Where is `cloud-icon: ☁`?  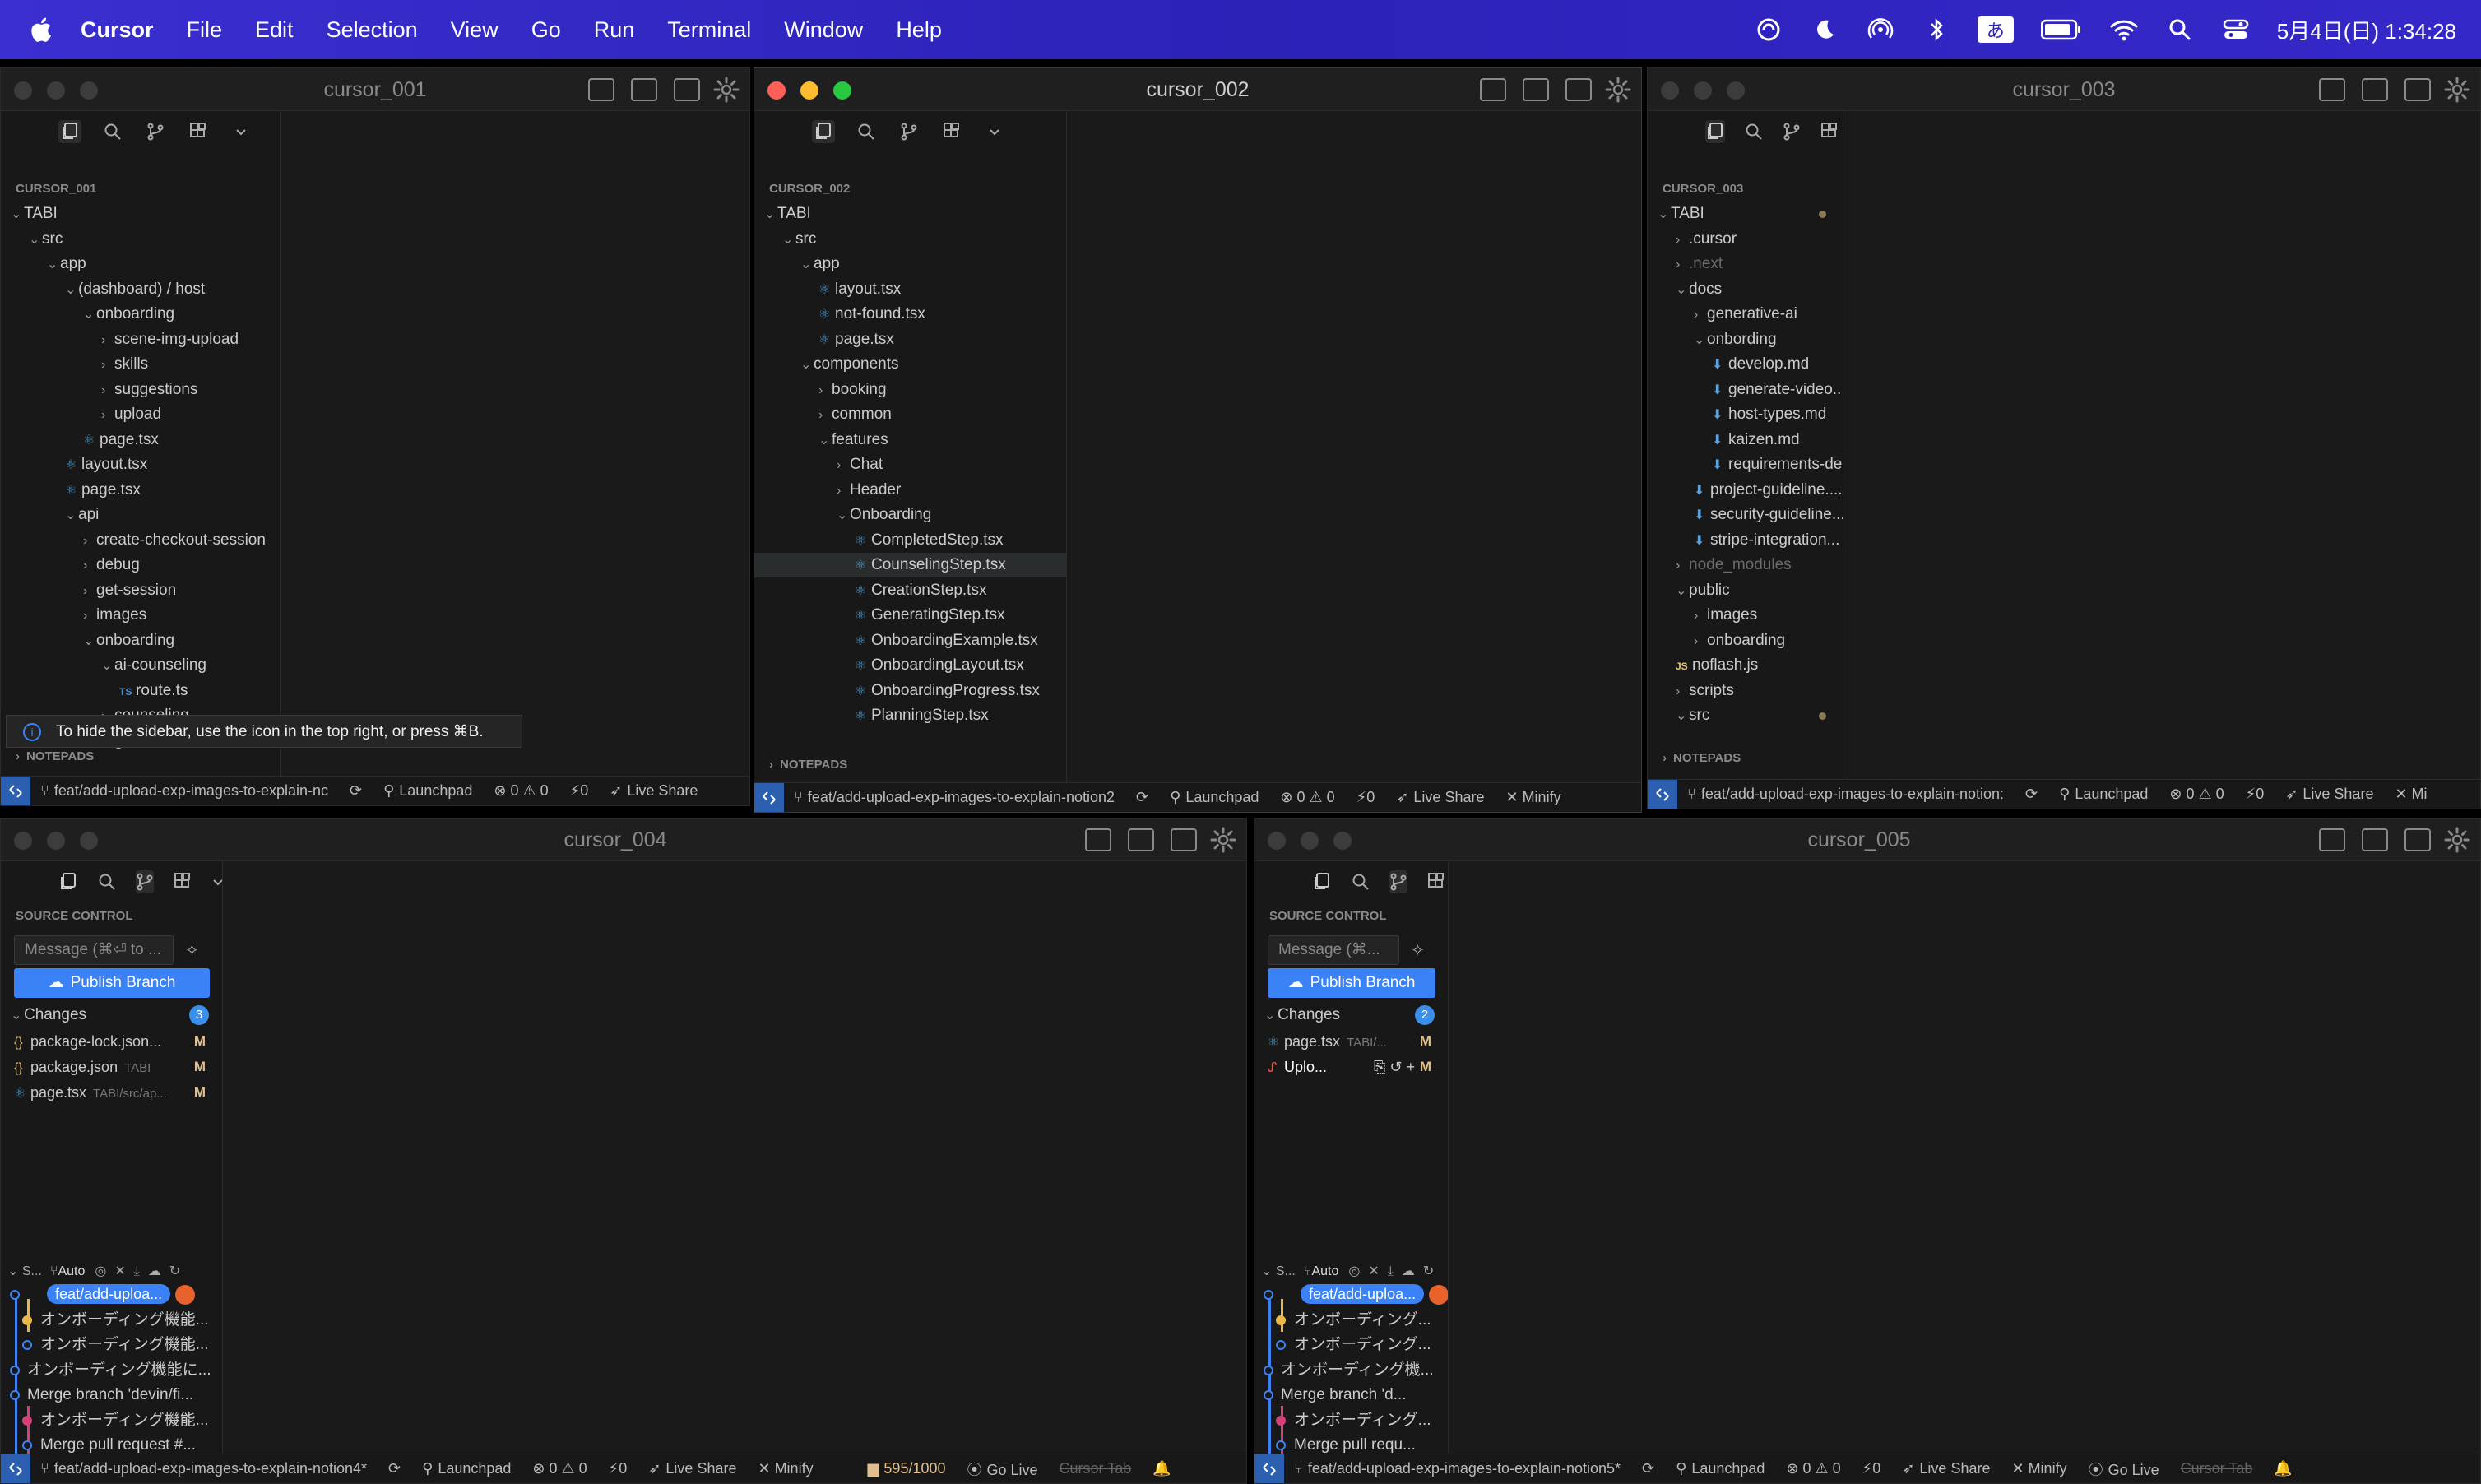 cloud-icon: ☁ is located at coordinates (1408, 1271).